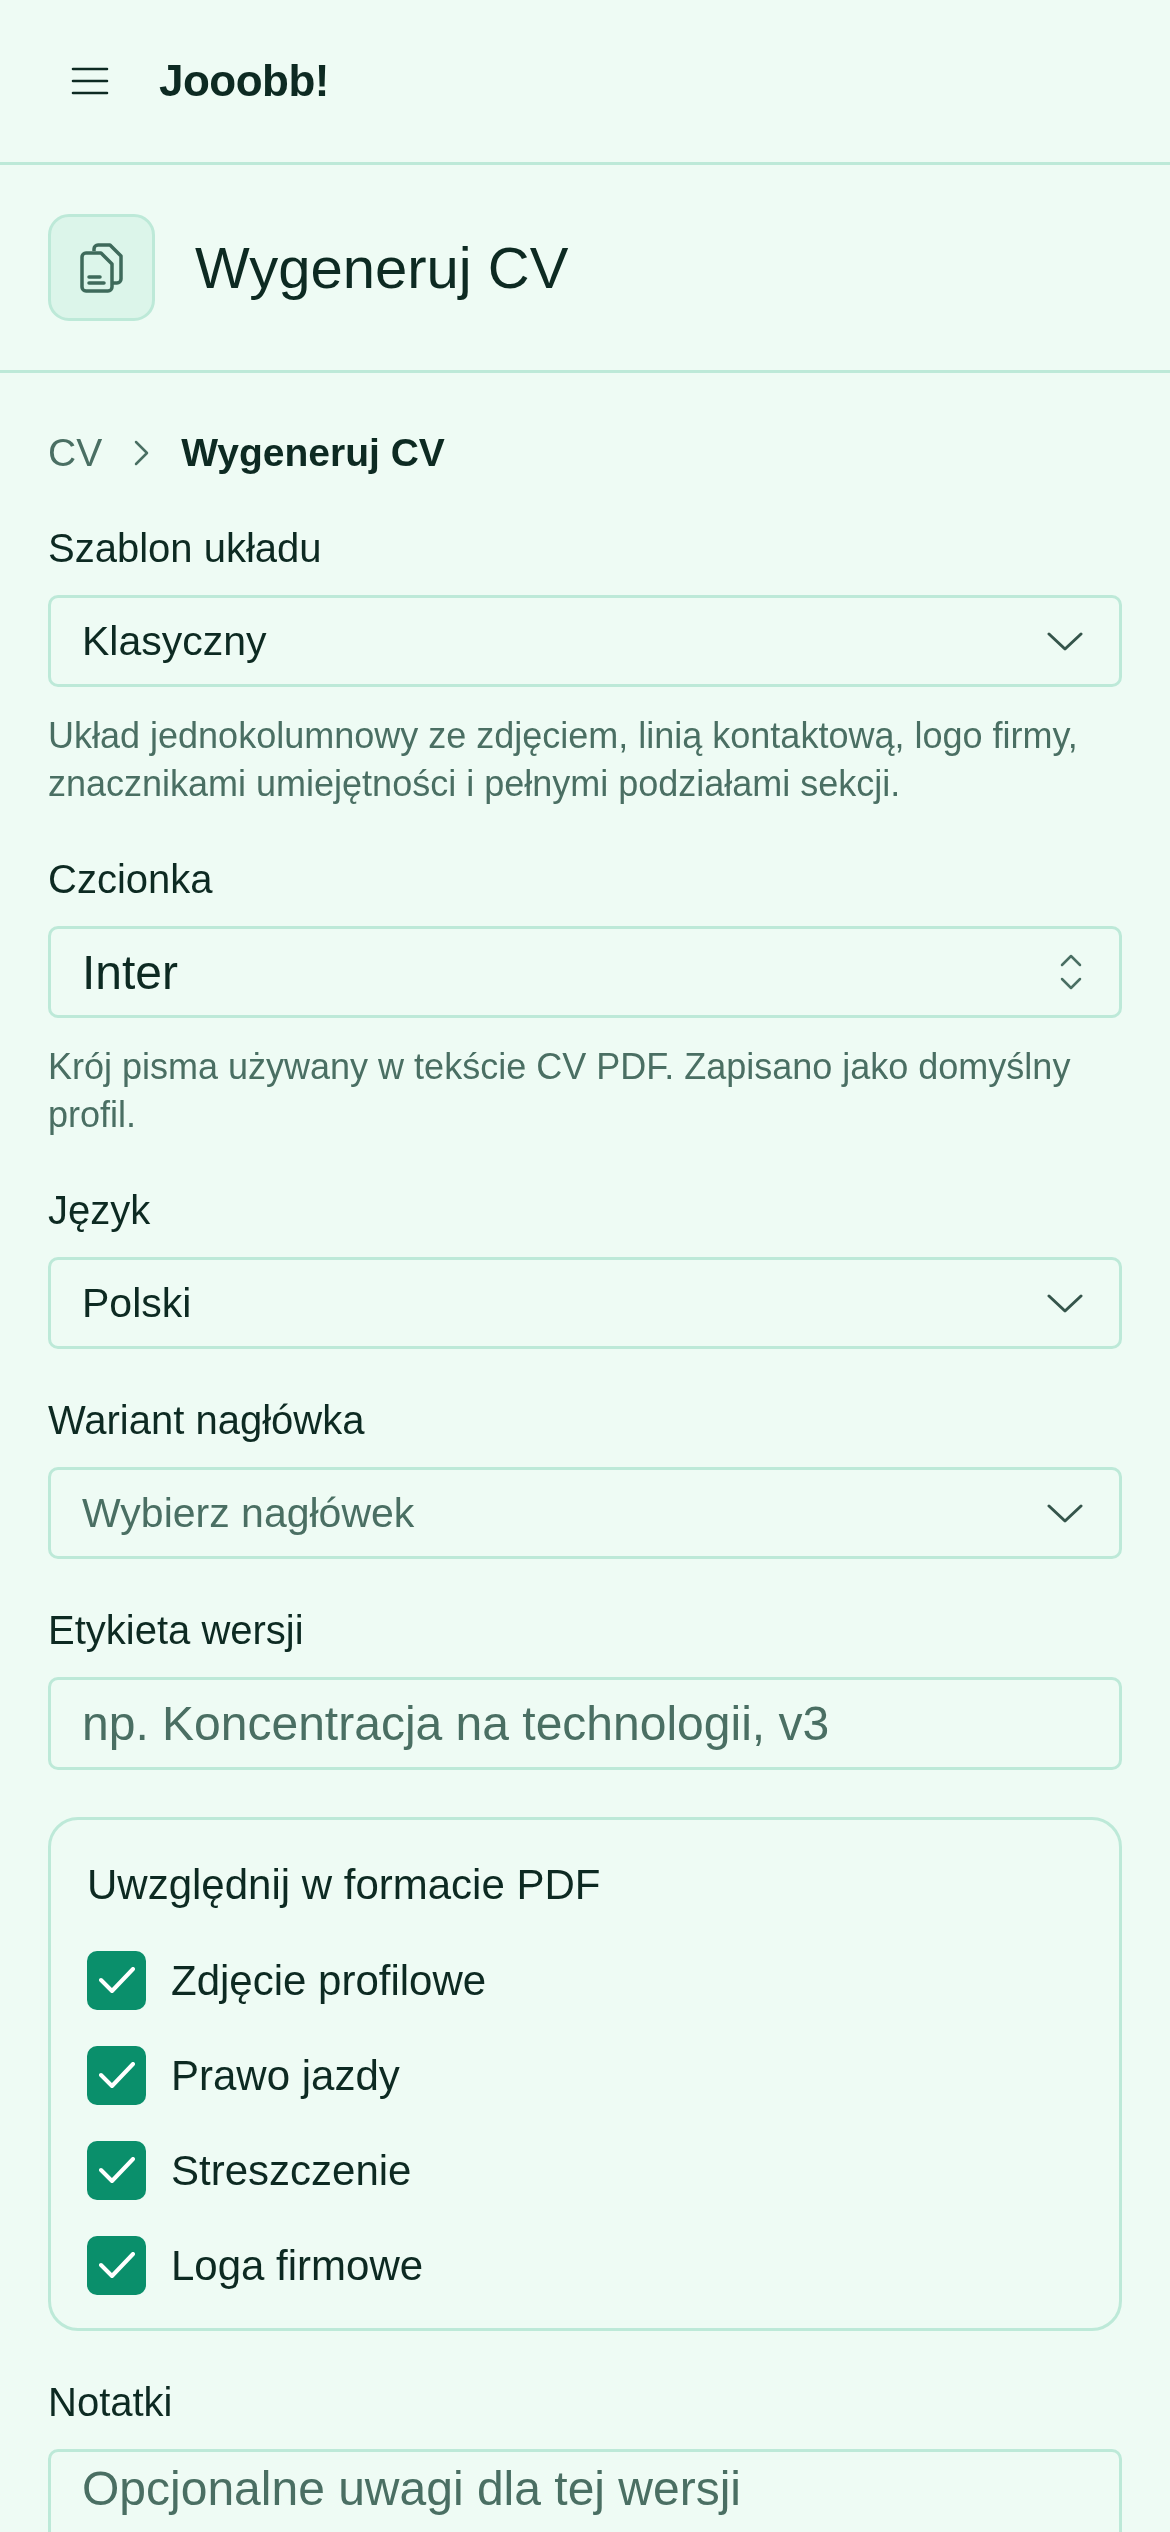 This screenshot has height=2532, width=1170. Describe the element at coordinates (131, 879) in the screenshot. I see `field-label: Czcionka` at that location.